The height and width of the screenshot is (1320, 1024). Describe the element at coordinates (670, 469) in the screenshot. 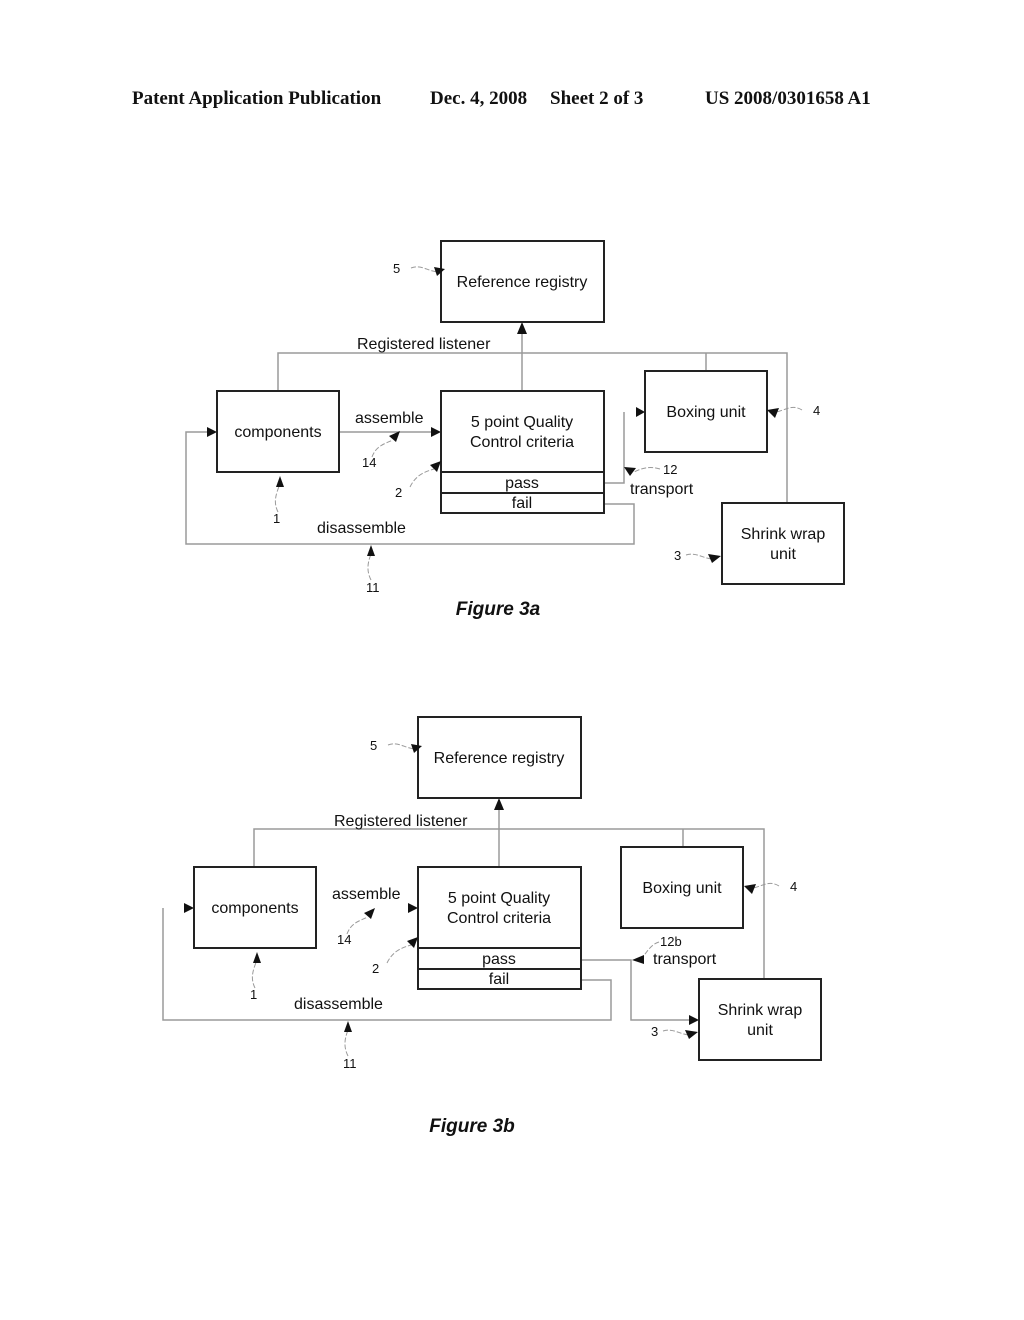

I see `ref-numeral-transport: 12` at that location.